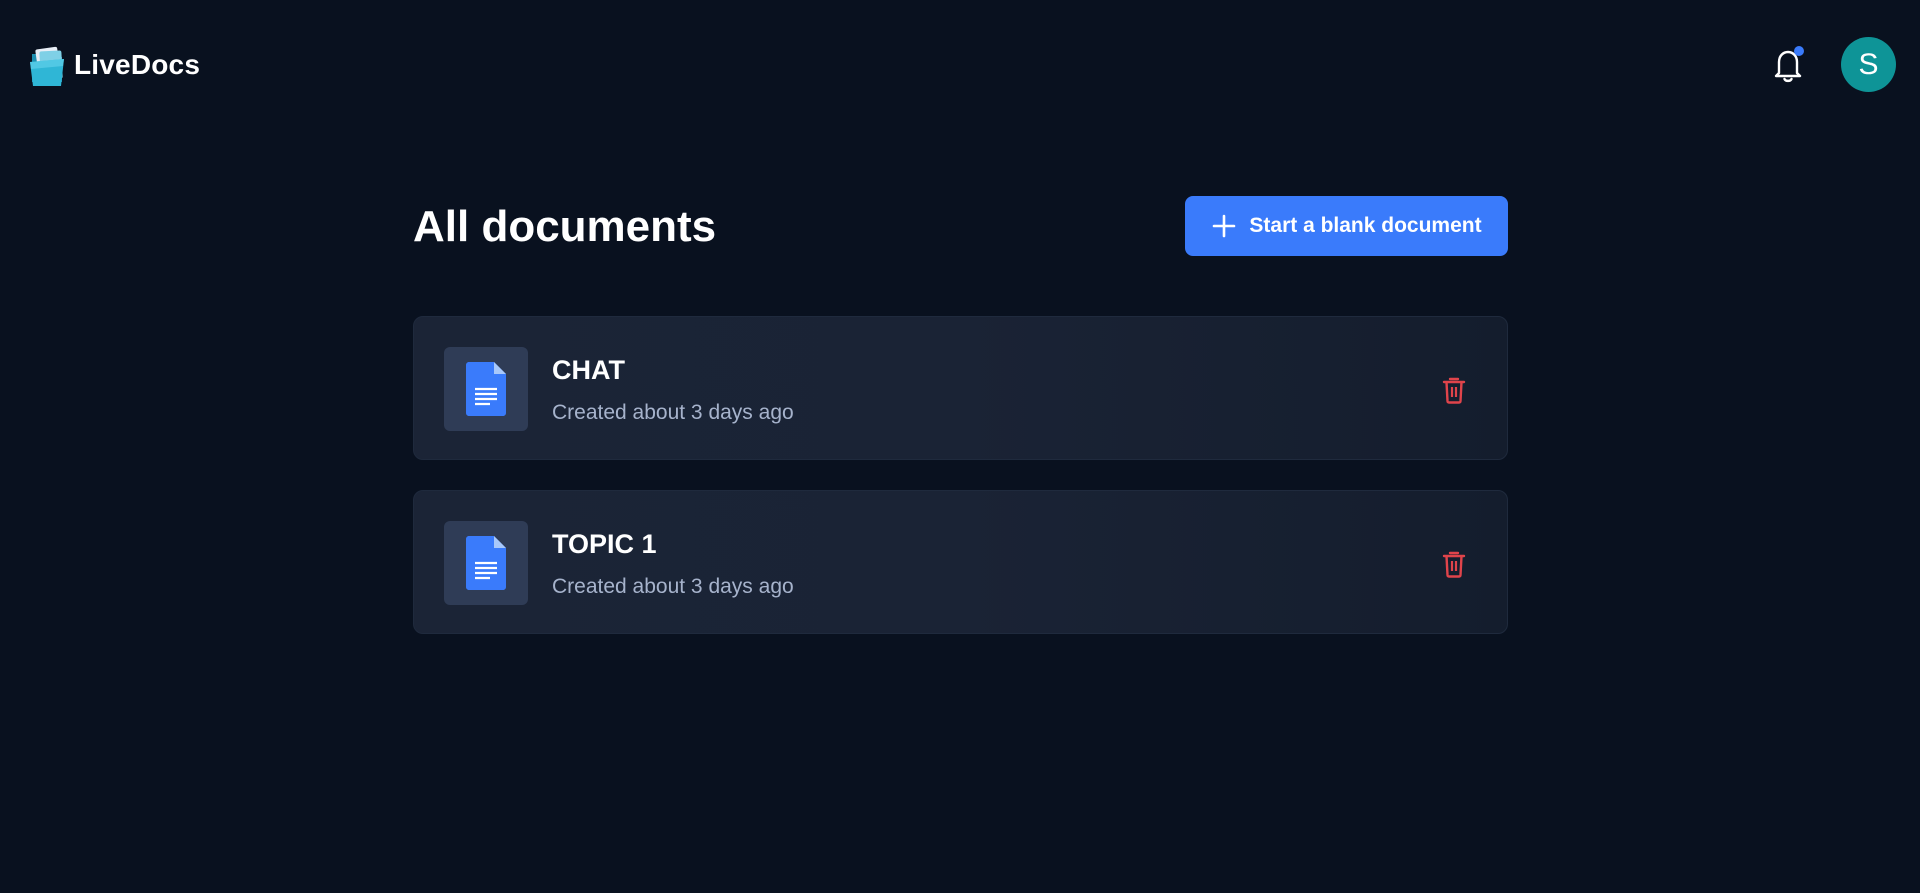 This screenshot has width=1920, height=893. Describe the element at coordinates (1224, 226) in the screenshot. I see `plus-icon` at that location.